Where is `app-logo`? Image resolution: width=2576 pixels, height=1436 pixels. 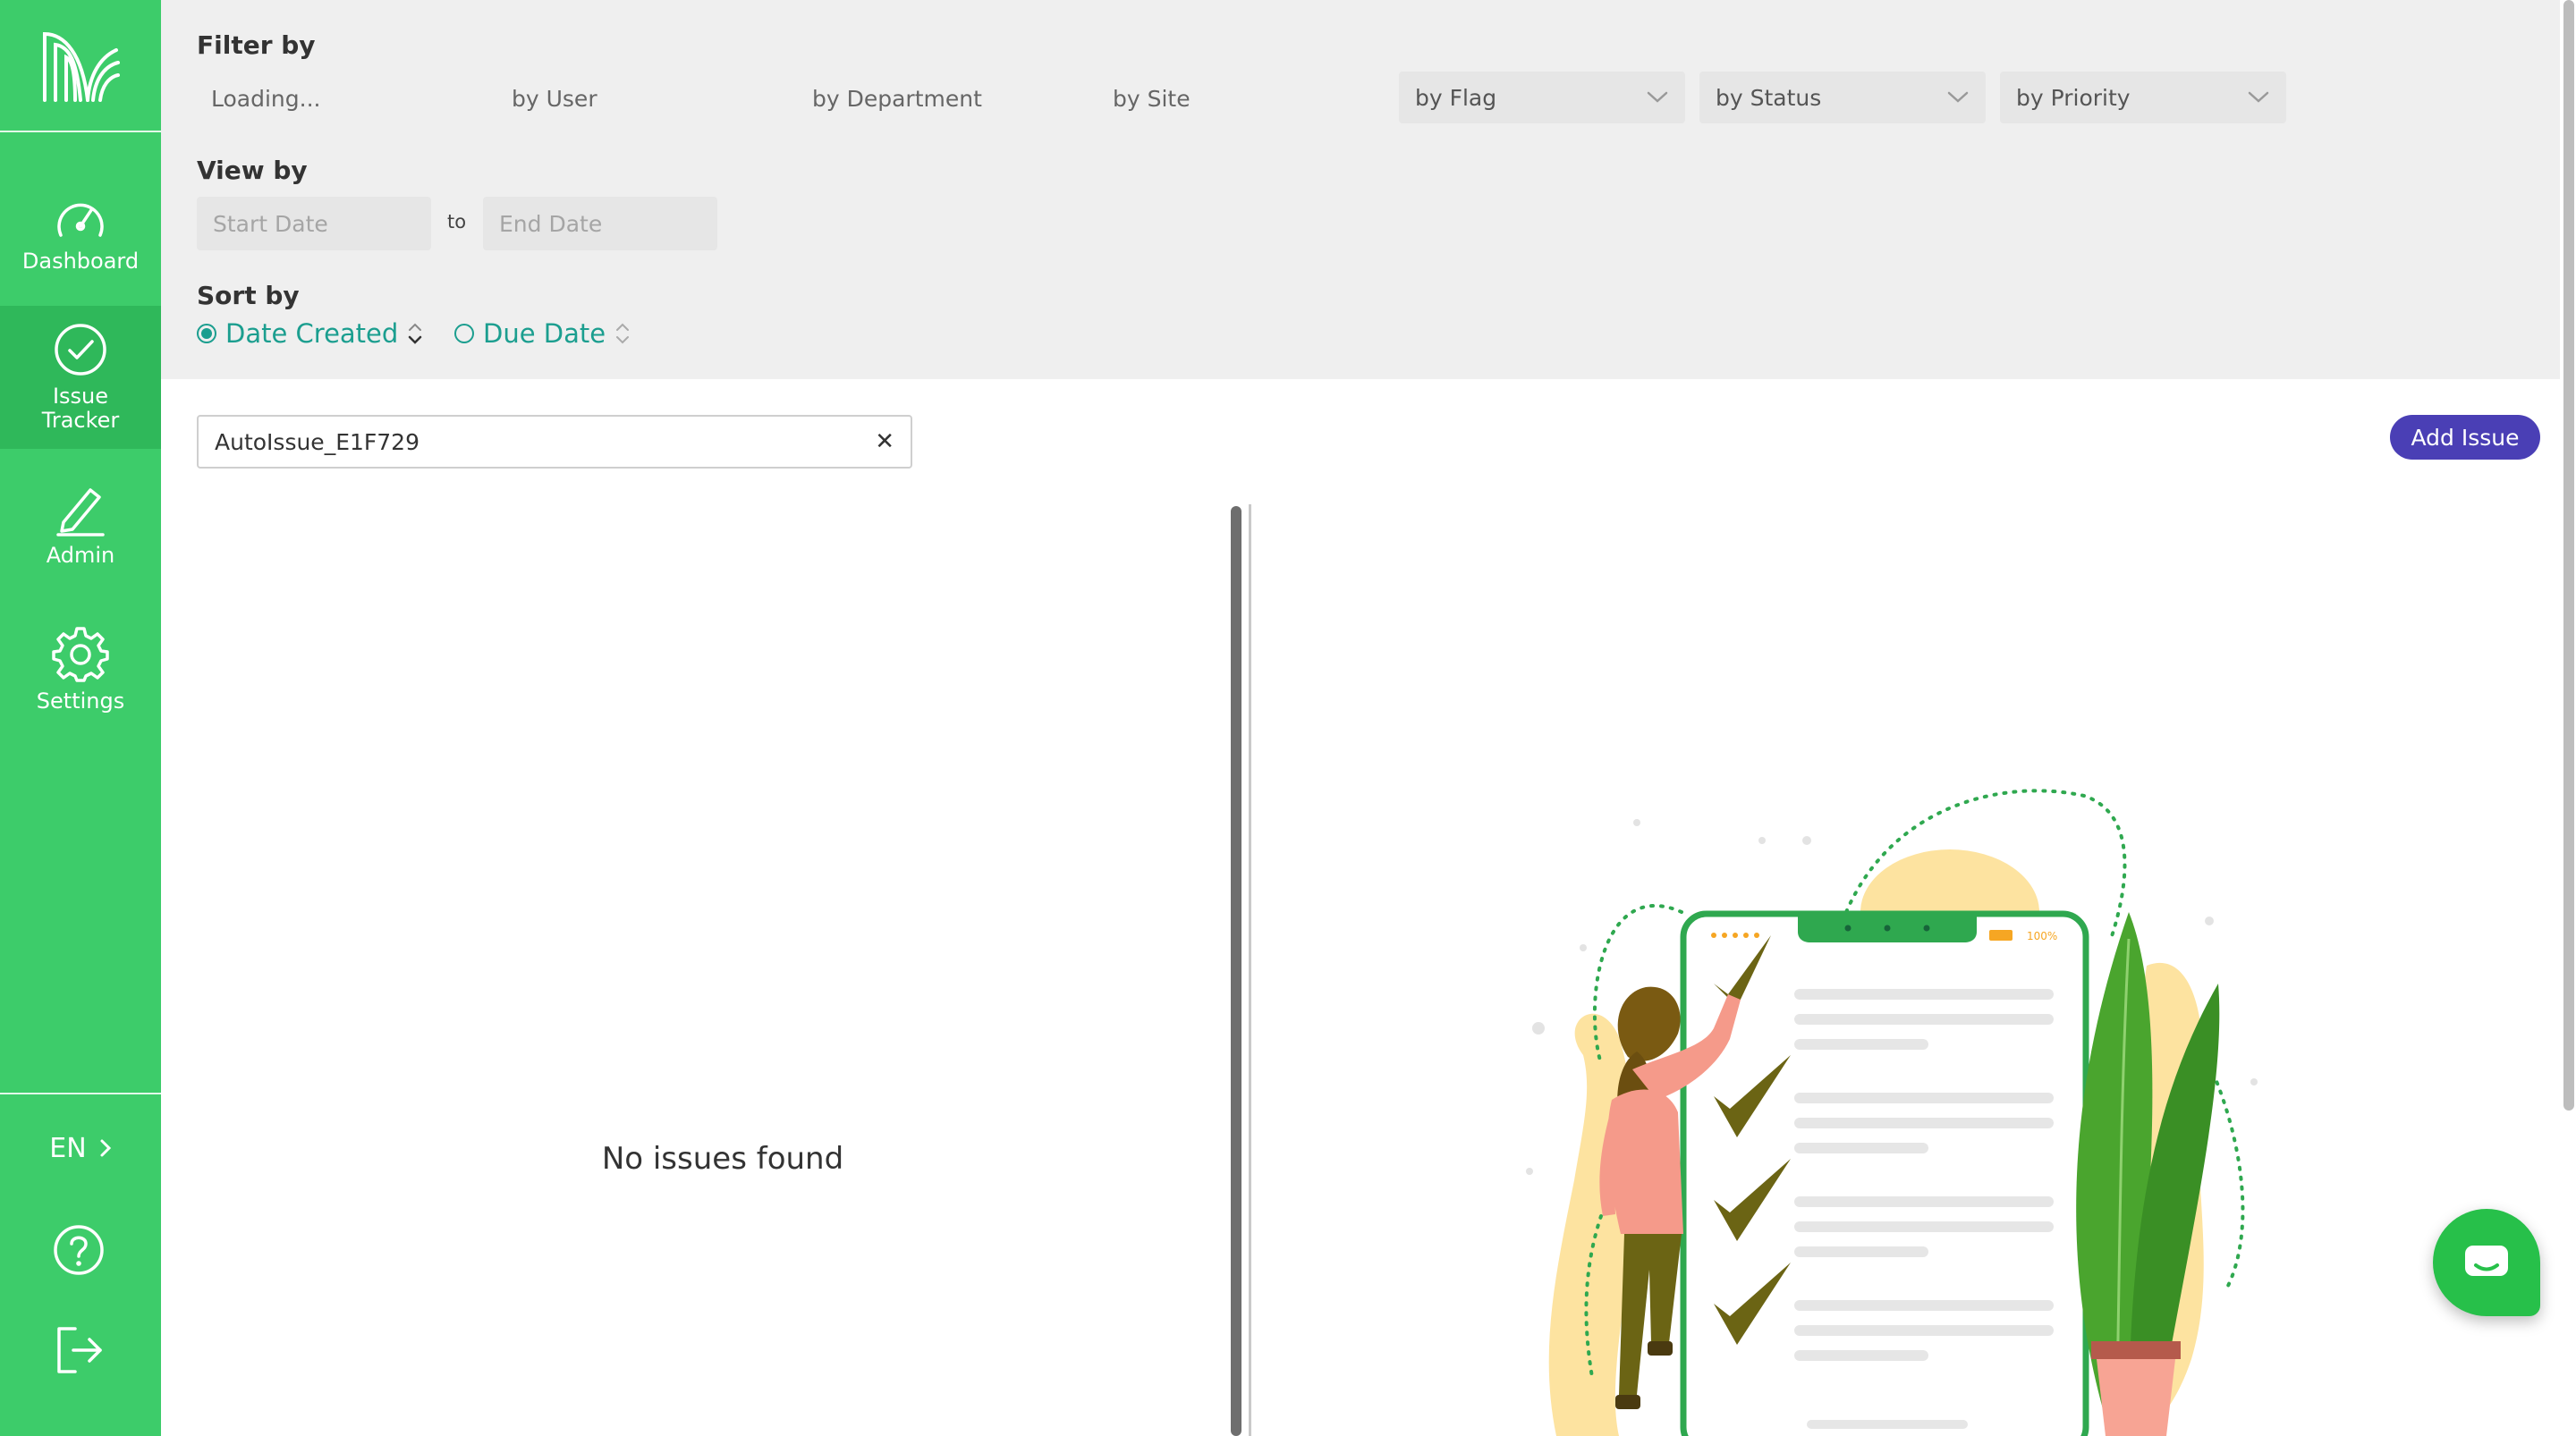
app-logo is located at coordinates (80, 66).